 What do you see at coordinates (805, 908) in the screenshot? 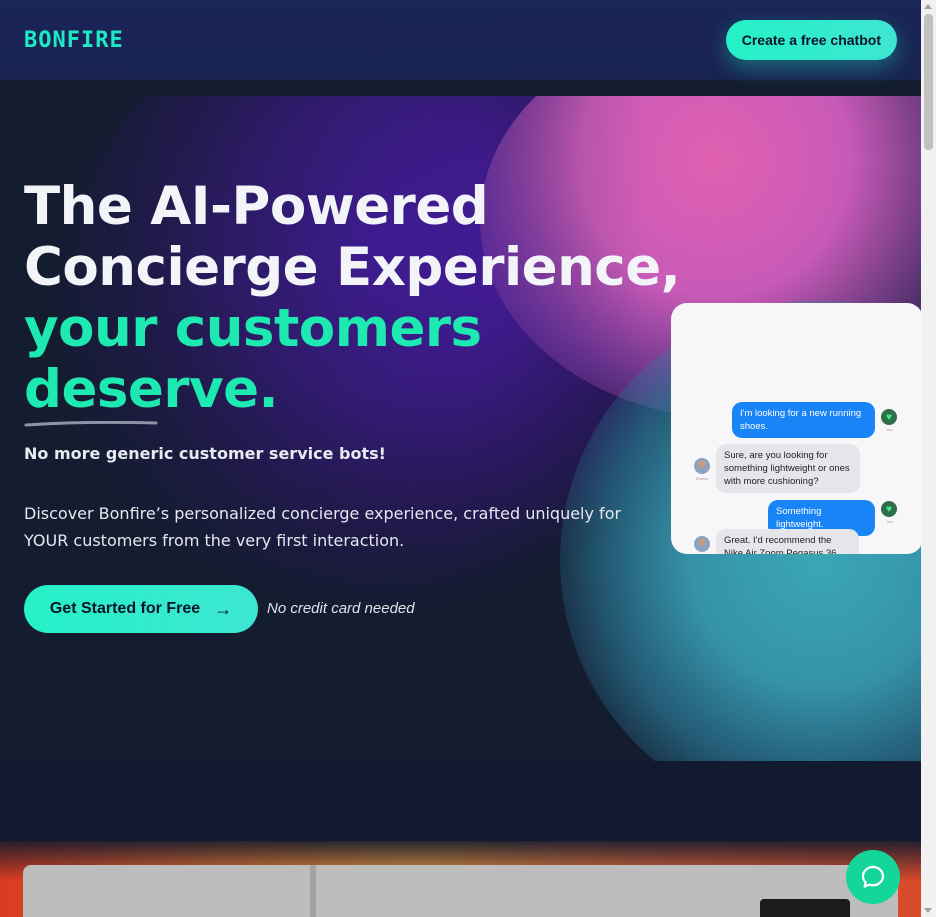
I see `mockup-pill` at bounding box center [805, 908].